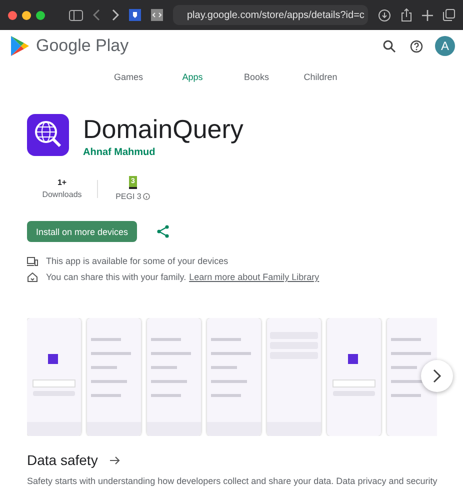 Image resolution: width=463 pixels, height=497 pixels. Describe the element at coordinates (254, 277) in the screenshot. I see `family-library-link: Learn more about Family Library` at that location.